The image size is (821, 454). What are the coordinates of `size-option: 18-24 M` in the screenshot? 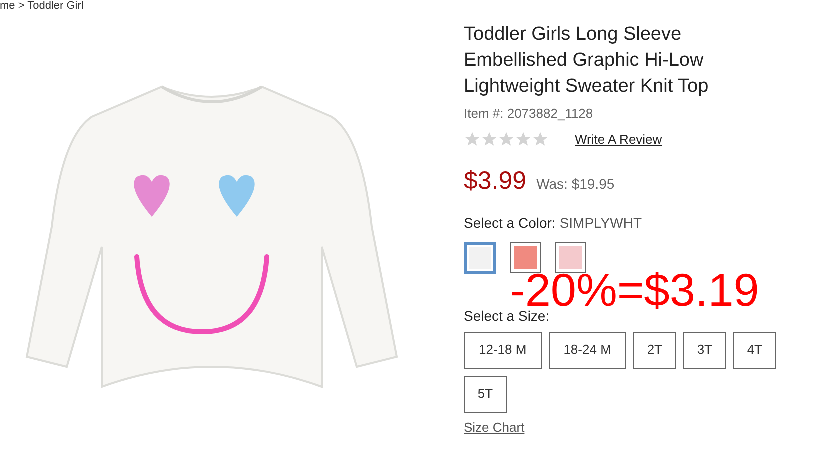 It's located at (587, 350).